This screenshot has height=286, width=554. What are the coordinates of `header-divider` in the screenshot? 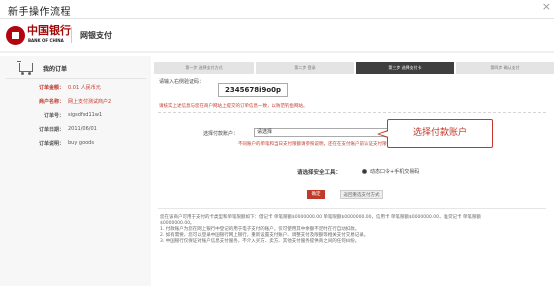 It's located at (71, 35).